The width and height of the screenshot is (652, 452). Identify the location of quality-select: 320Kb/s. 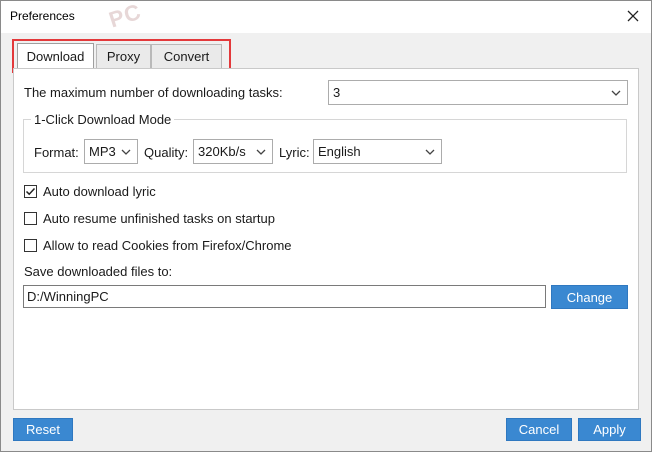
(233, 151).